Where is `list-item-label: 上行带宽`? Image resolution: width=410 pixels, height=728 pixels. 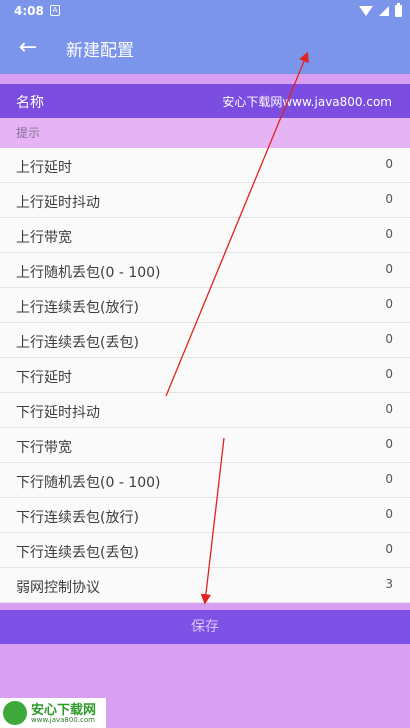 list-item-label: 上行带宽 is located at coordinates (44, 238).